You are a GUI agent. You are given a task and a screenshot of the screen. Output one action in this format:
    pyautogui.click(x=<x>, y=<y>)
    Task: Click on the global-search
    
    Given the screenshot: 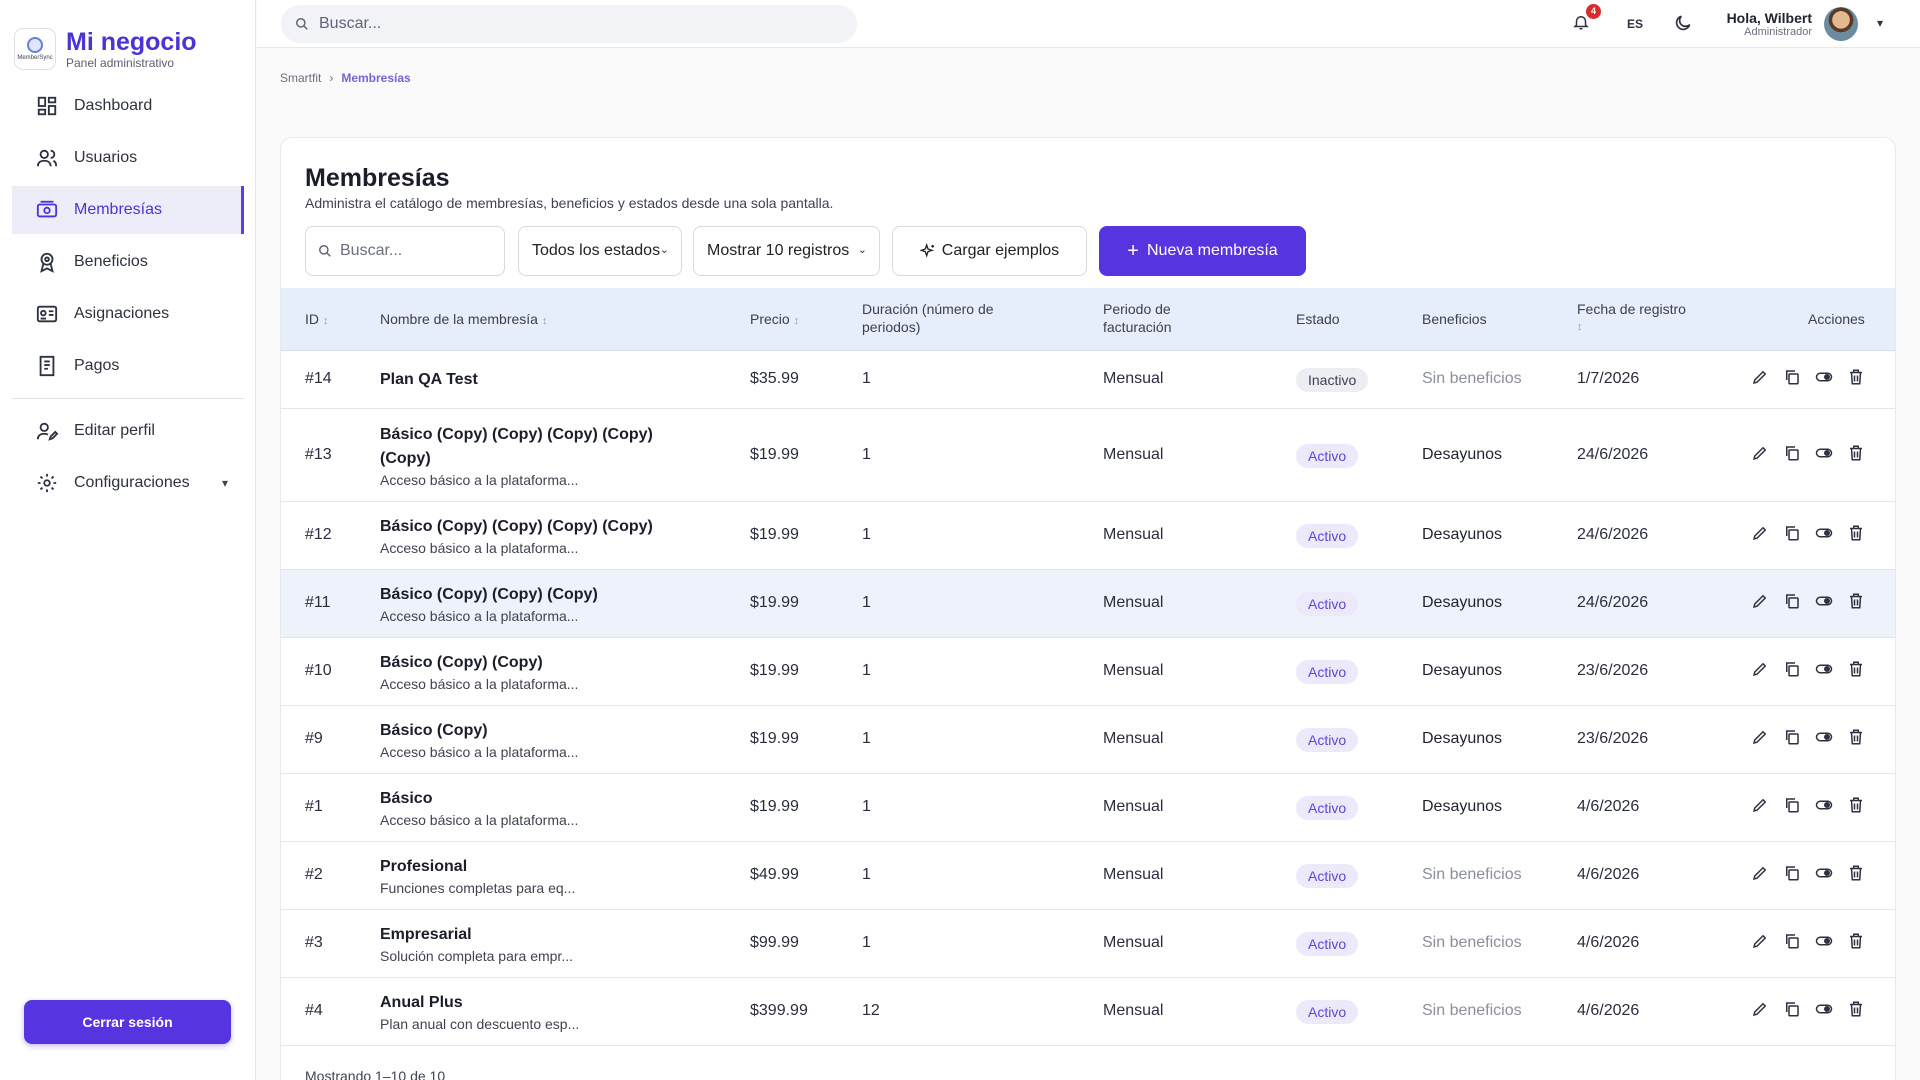 What is the action you would take?
    pyautogui.click(x=569, y=24)
    